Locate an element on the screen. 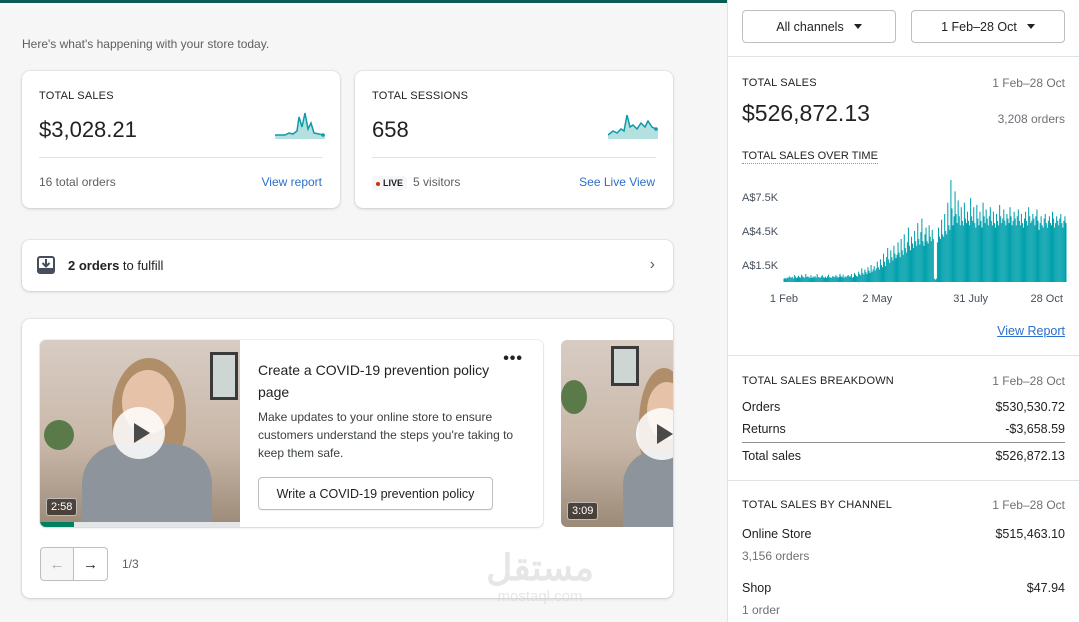 This screenshot has height=622, width=1079. next-video-thumbnail: 3:09 is located at coordinates (617, 433).